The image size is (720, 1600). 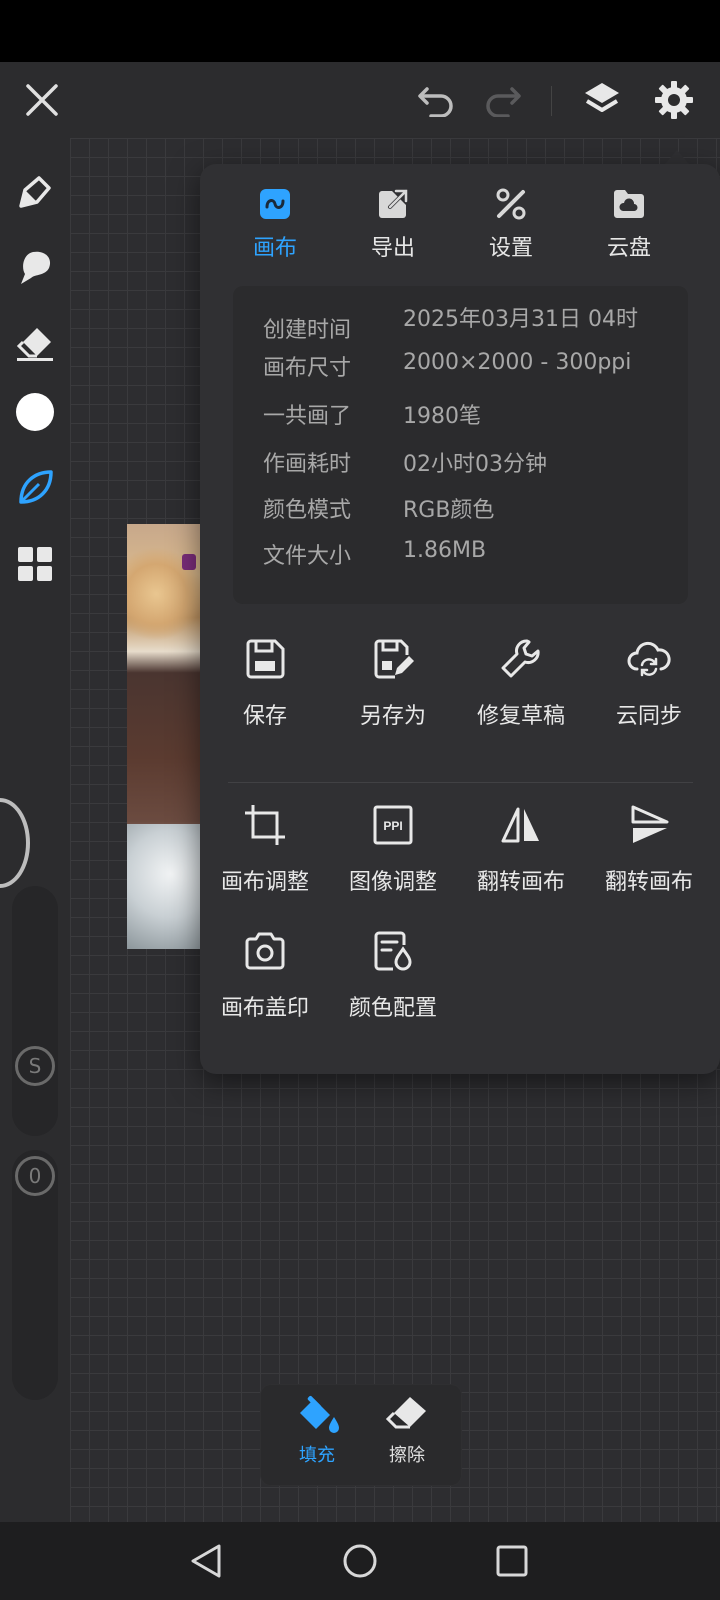 I want to click on wrench-icon, so click(x=520, y=658).